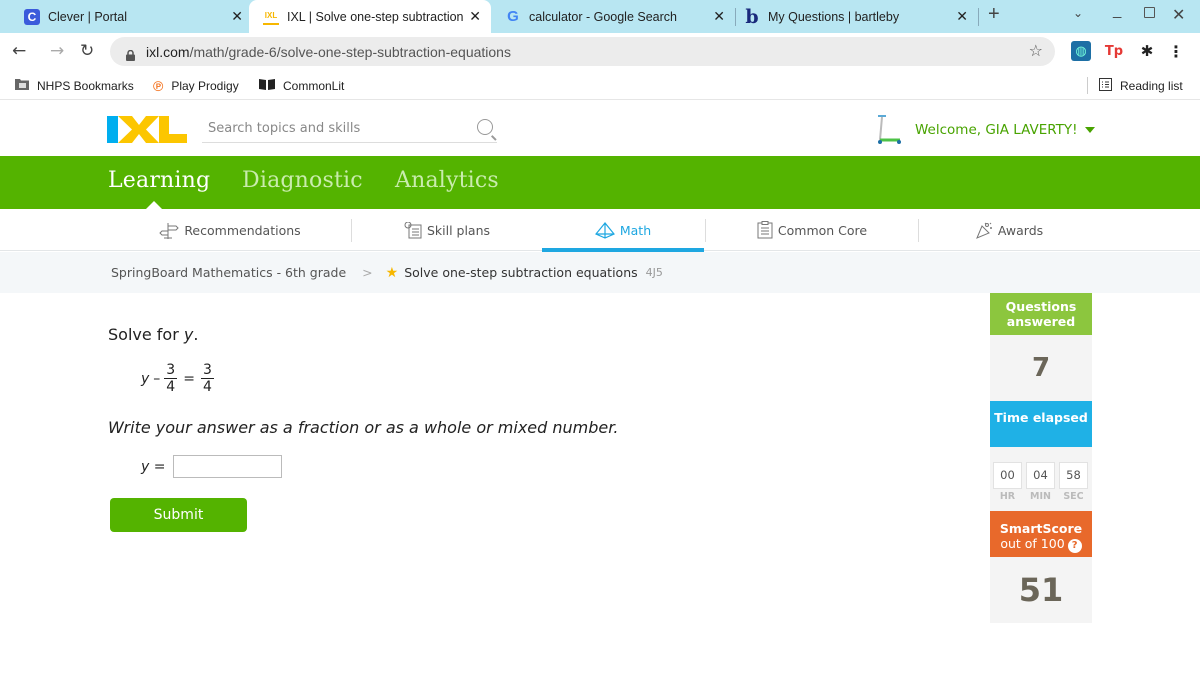  Describe the element at coordinates (834, 16) in the screenshot. I see `tab-title: My Questions | bartleby` at that location.